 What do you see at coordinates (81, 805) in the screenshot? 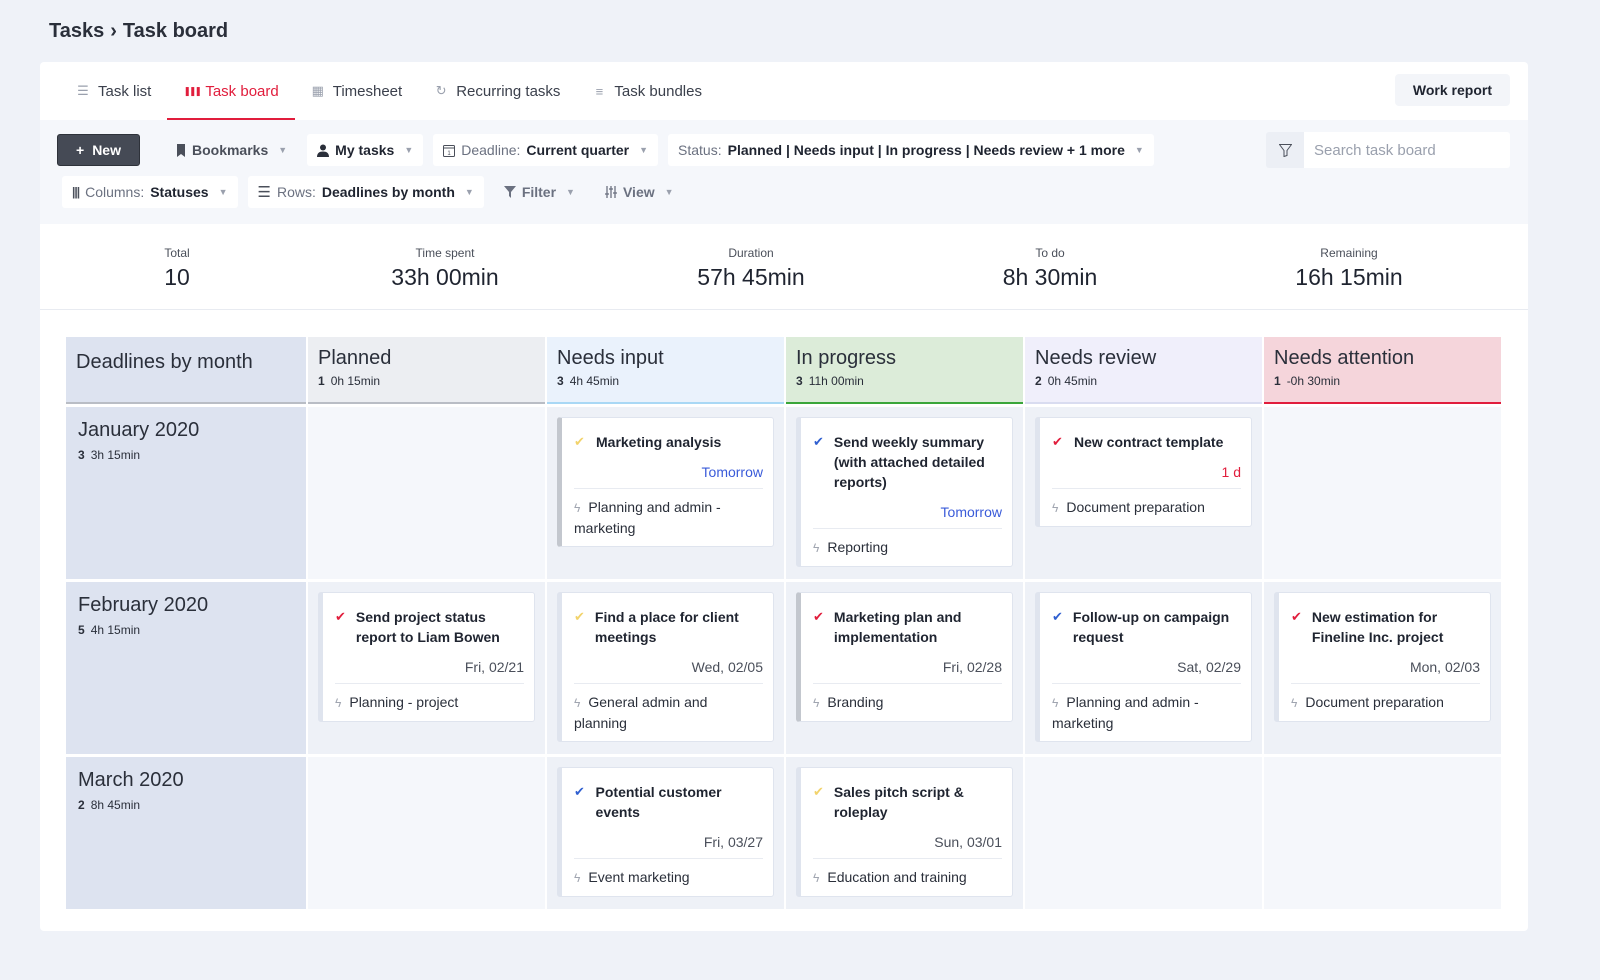
I see `row-count: 2` at bounding box center [81, 805].